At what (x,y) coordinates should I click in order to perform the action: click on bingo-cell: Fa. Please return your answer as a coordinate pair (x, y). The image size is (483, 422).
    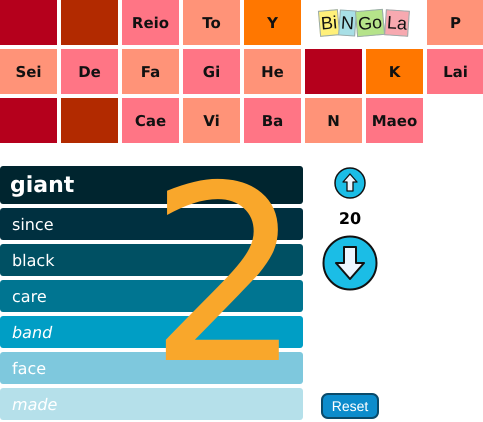
    Looking at the image, I should click on (150, 71).